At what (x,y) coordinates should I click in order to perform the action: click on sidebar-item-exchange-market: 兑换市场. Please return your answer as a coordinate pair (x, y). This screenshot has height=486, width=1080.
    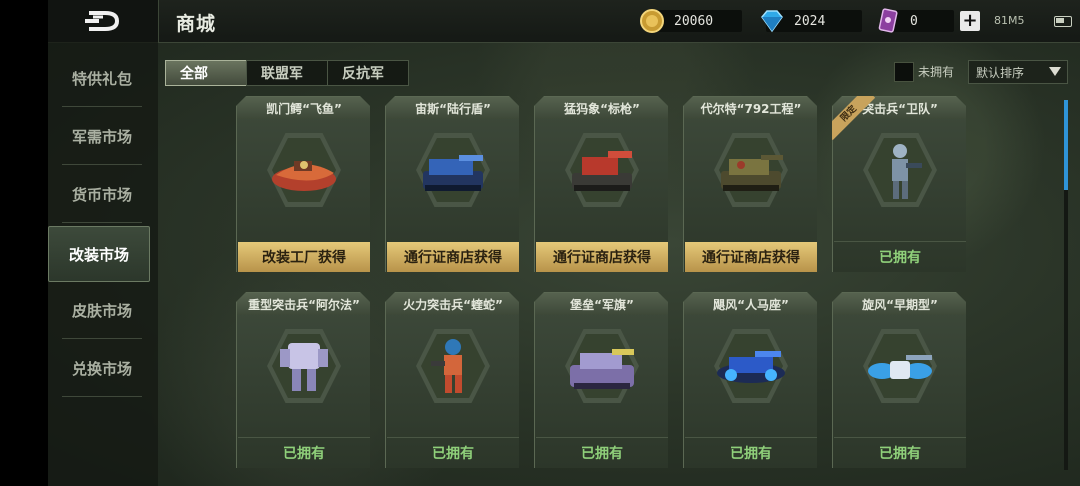
    Looking at the image, I should click on (102, 368).